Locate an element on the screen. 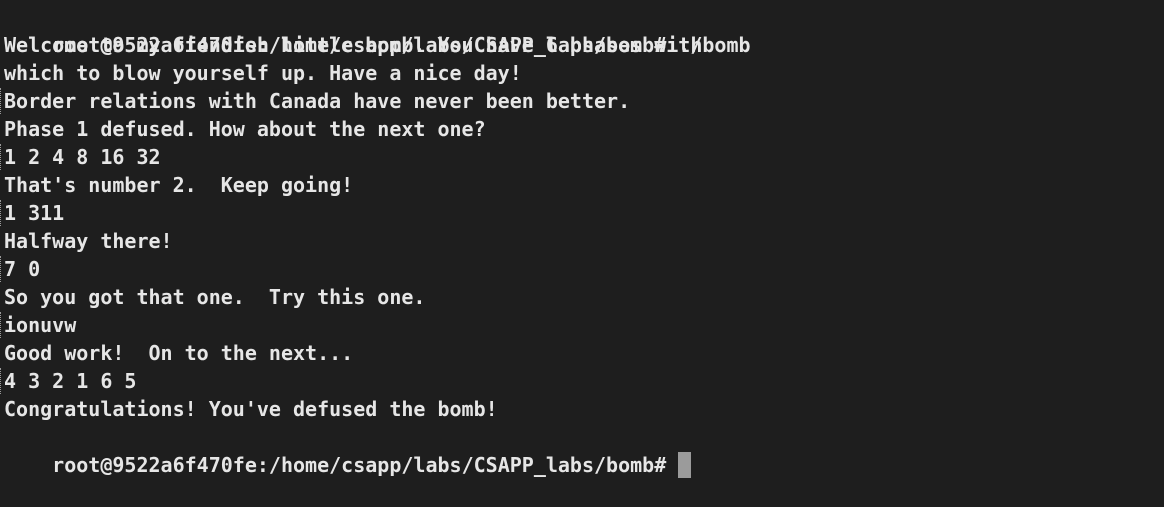 The image size is (1164, 507). text-cursor is located at coordinates (685, 465).